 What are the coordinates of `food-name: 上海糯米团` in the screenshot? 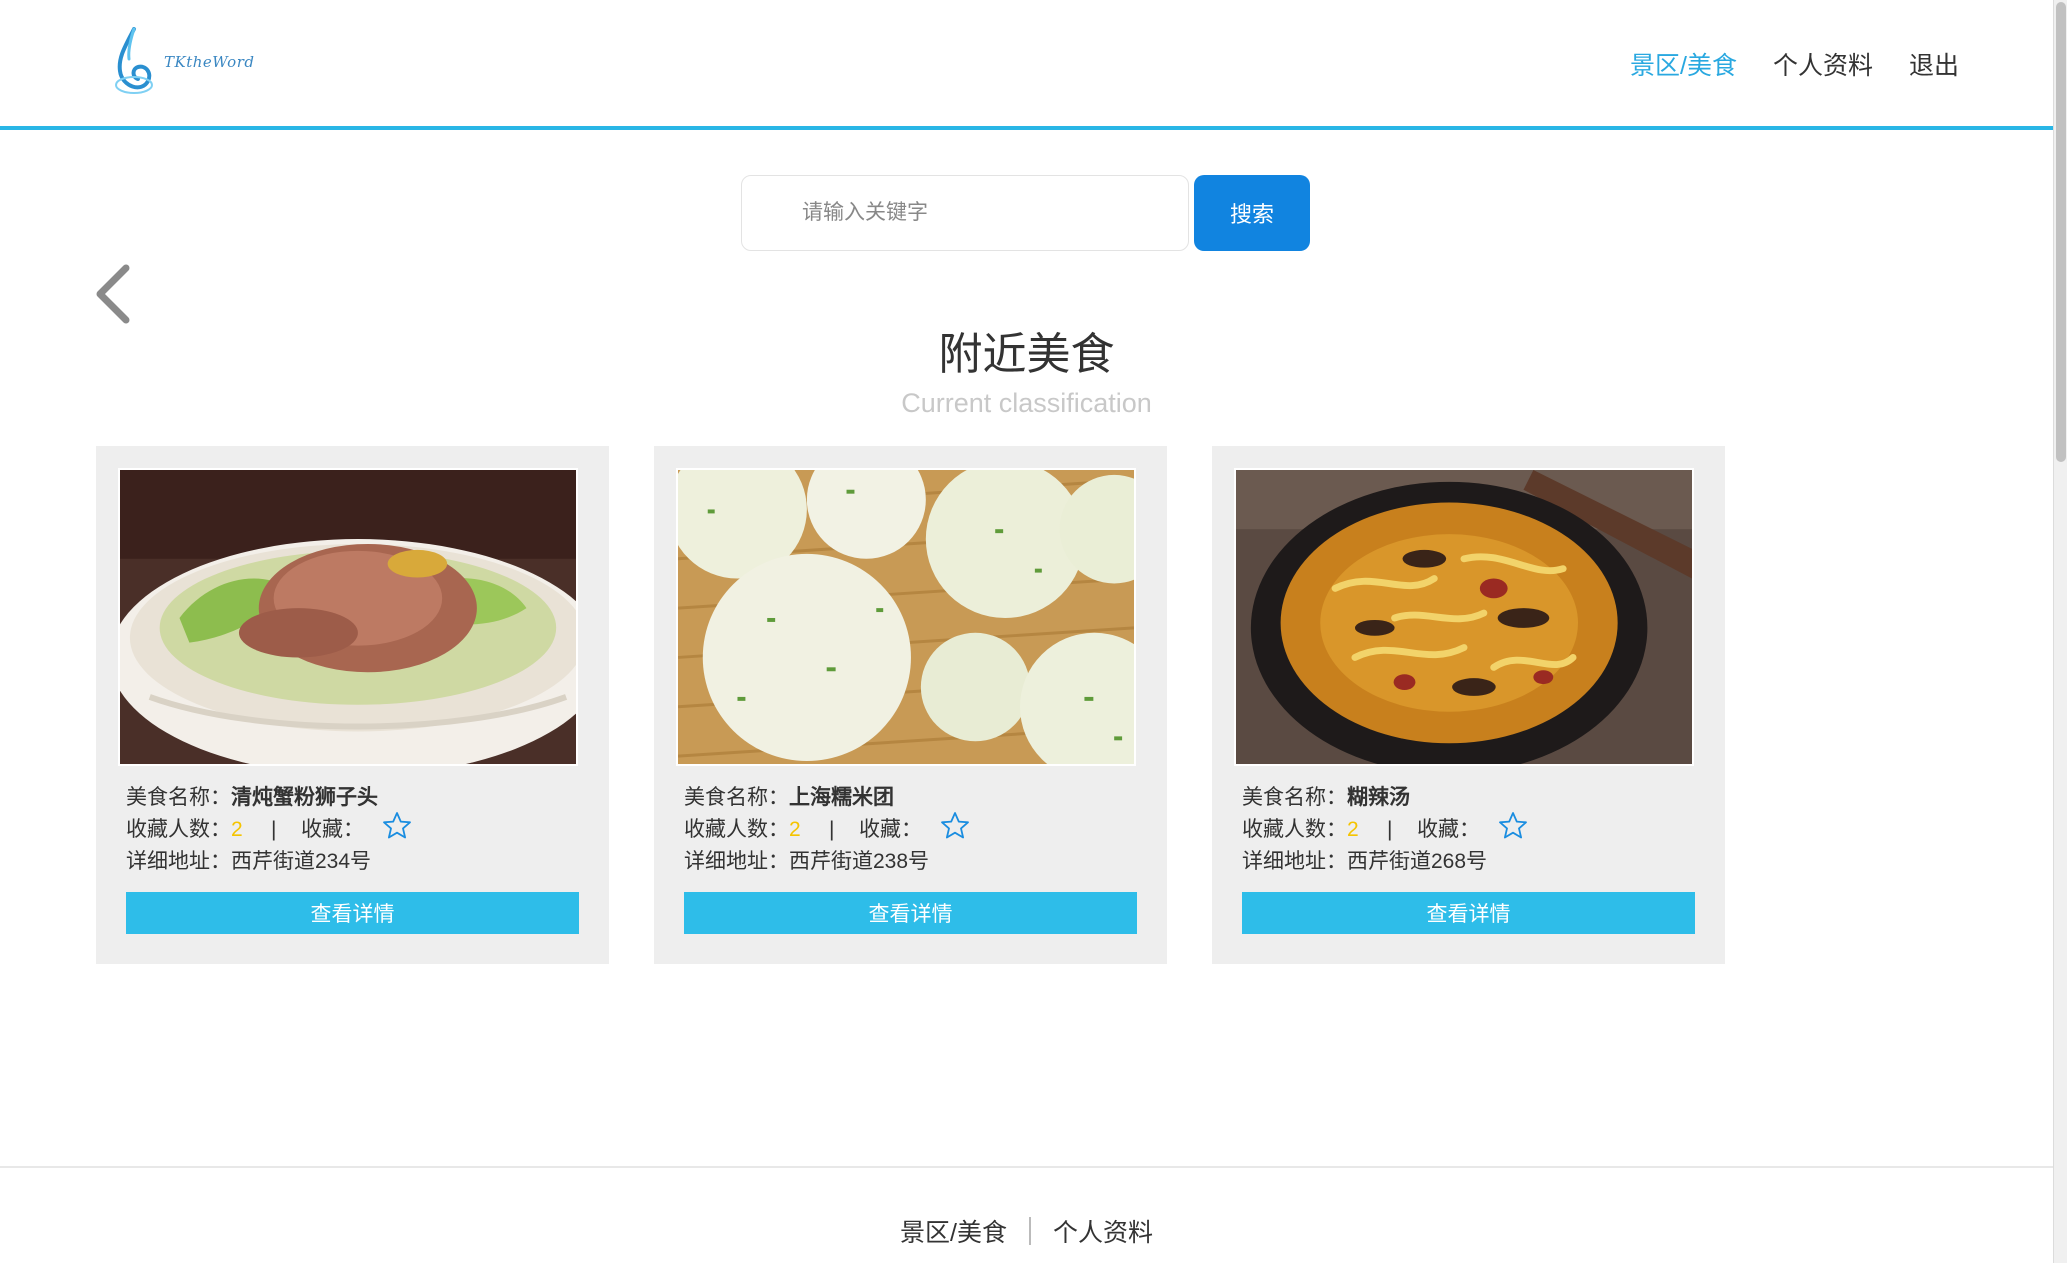 It's located at (841, 797).